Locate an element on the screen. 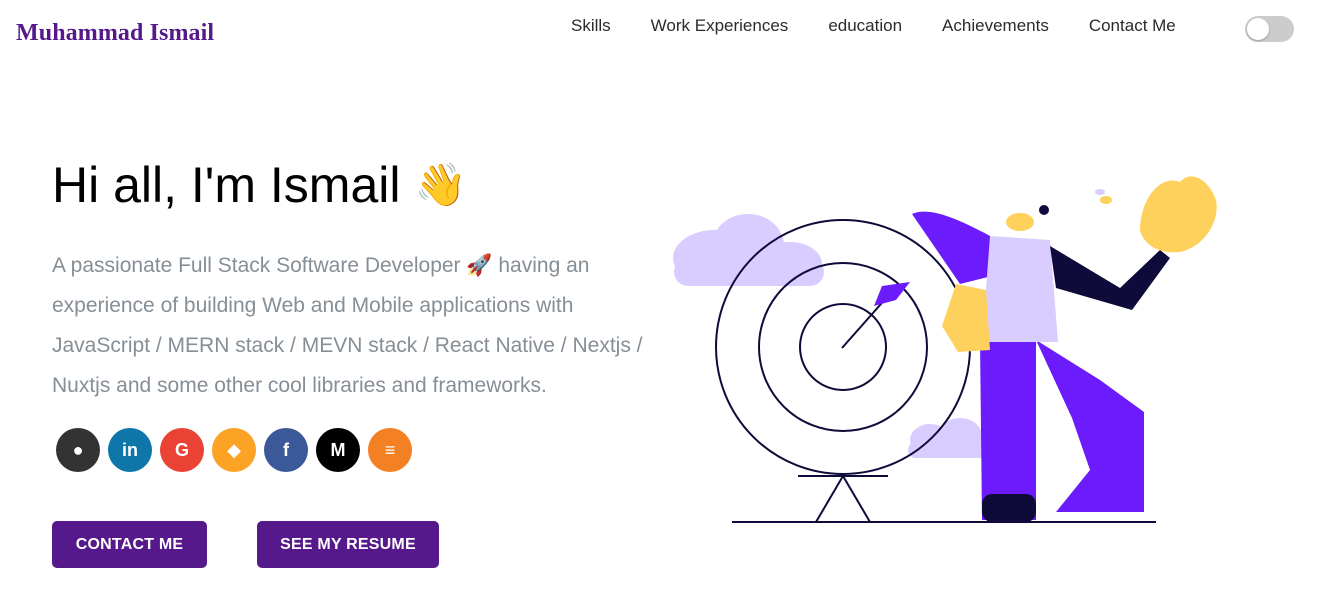 This screenshot has width=1318, height=598. site-logo: Muhammad Ismail is located at coordinates (115, 33).